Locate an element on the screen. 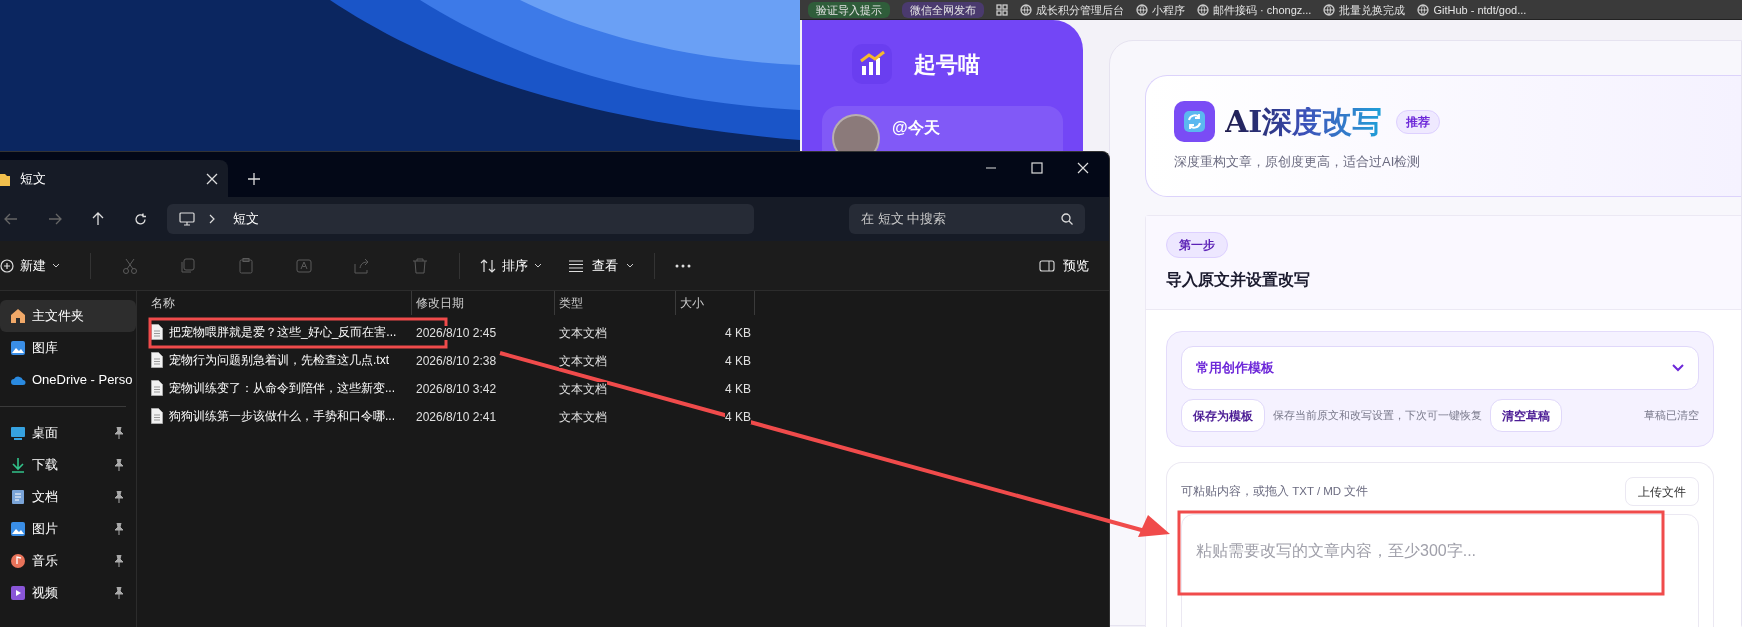 This screenshot has height=627, width=1742. username: @今天 is located at coordinates (916, 128).